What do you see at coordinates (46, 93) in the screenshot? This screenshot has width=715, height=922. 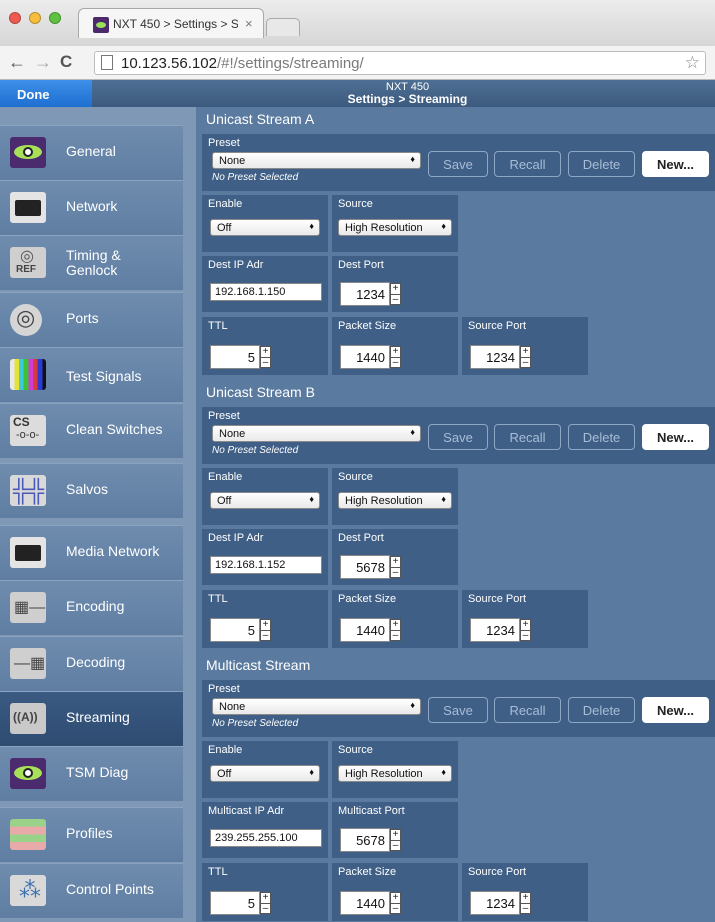 I see `done-button: Done` at bounding box center [46, 93].